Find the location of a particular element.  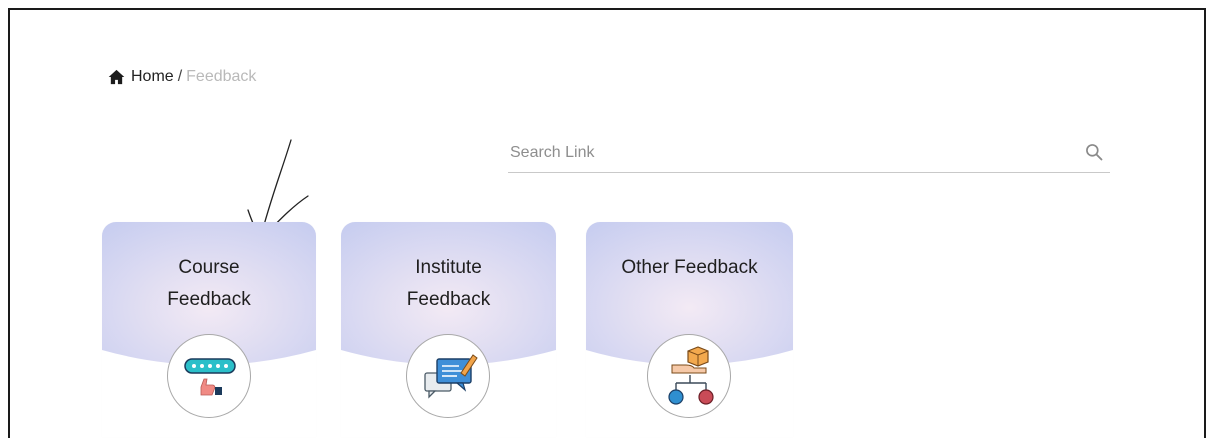

card-title-line-1: Other Feedback is located at coordinates (689, 267).